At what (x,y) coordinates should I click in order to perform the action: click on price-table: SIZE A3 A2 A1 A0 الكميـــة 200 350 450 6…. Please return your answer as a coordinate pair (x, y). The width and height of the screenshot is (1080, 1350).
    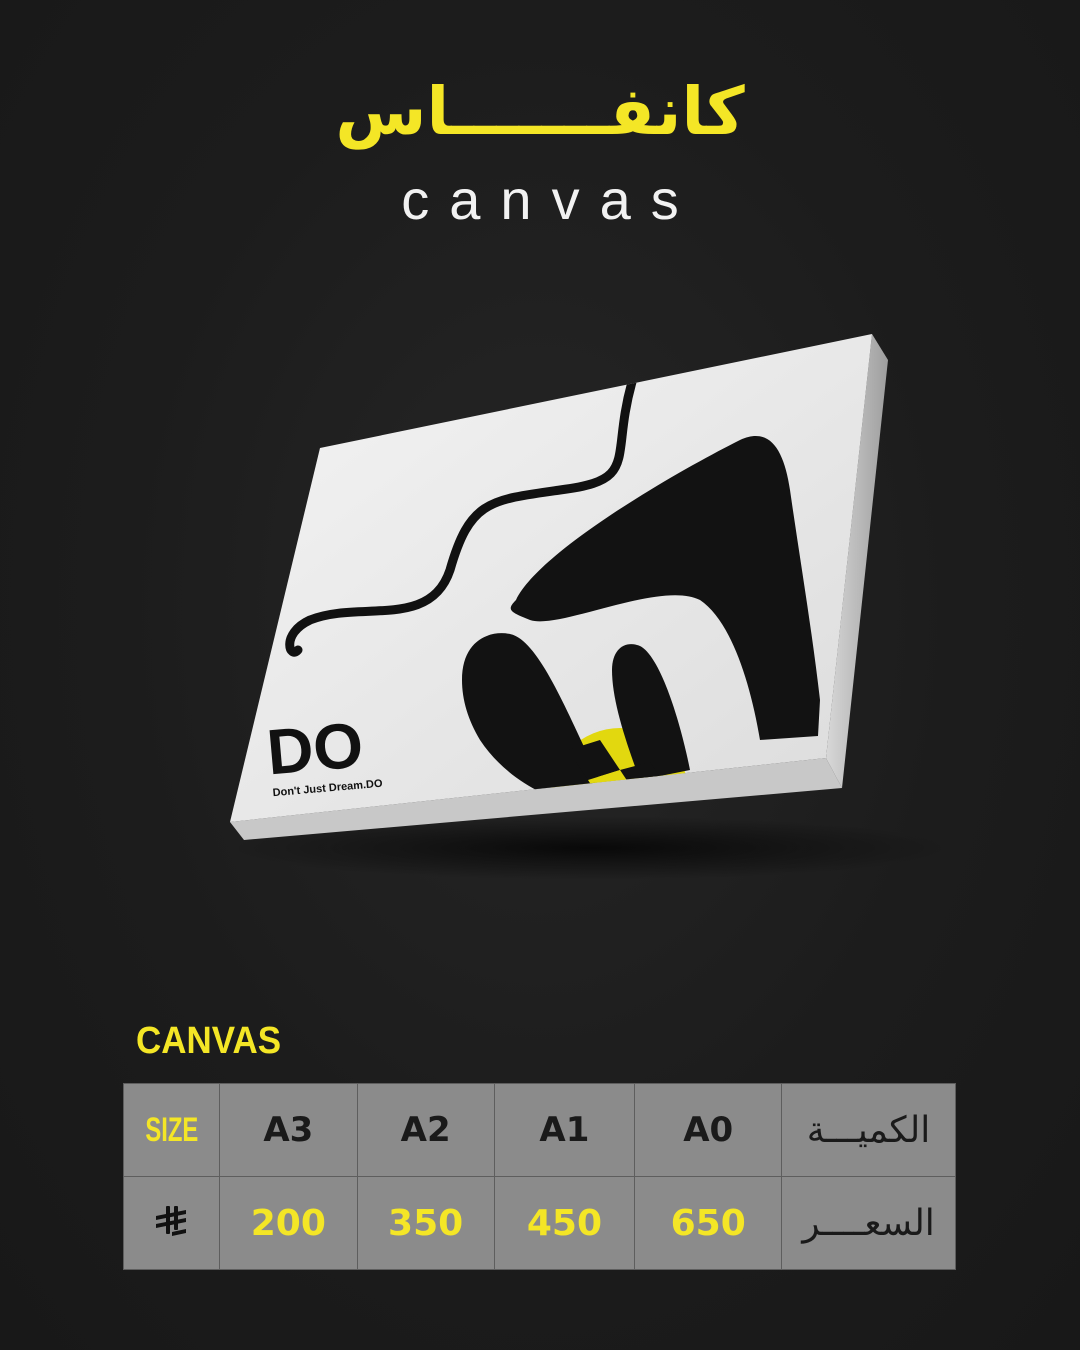
    Looking at the image, I should click on (539, 1176).